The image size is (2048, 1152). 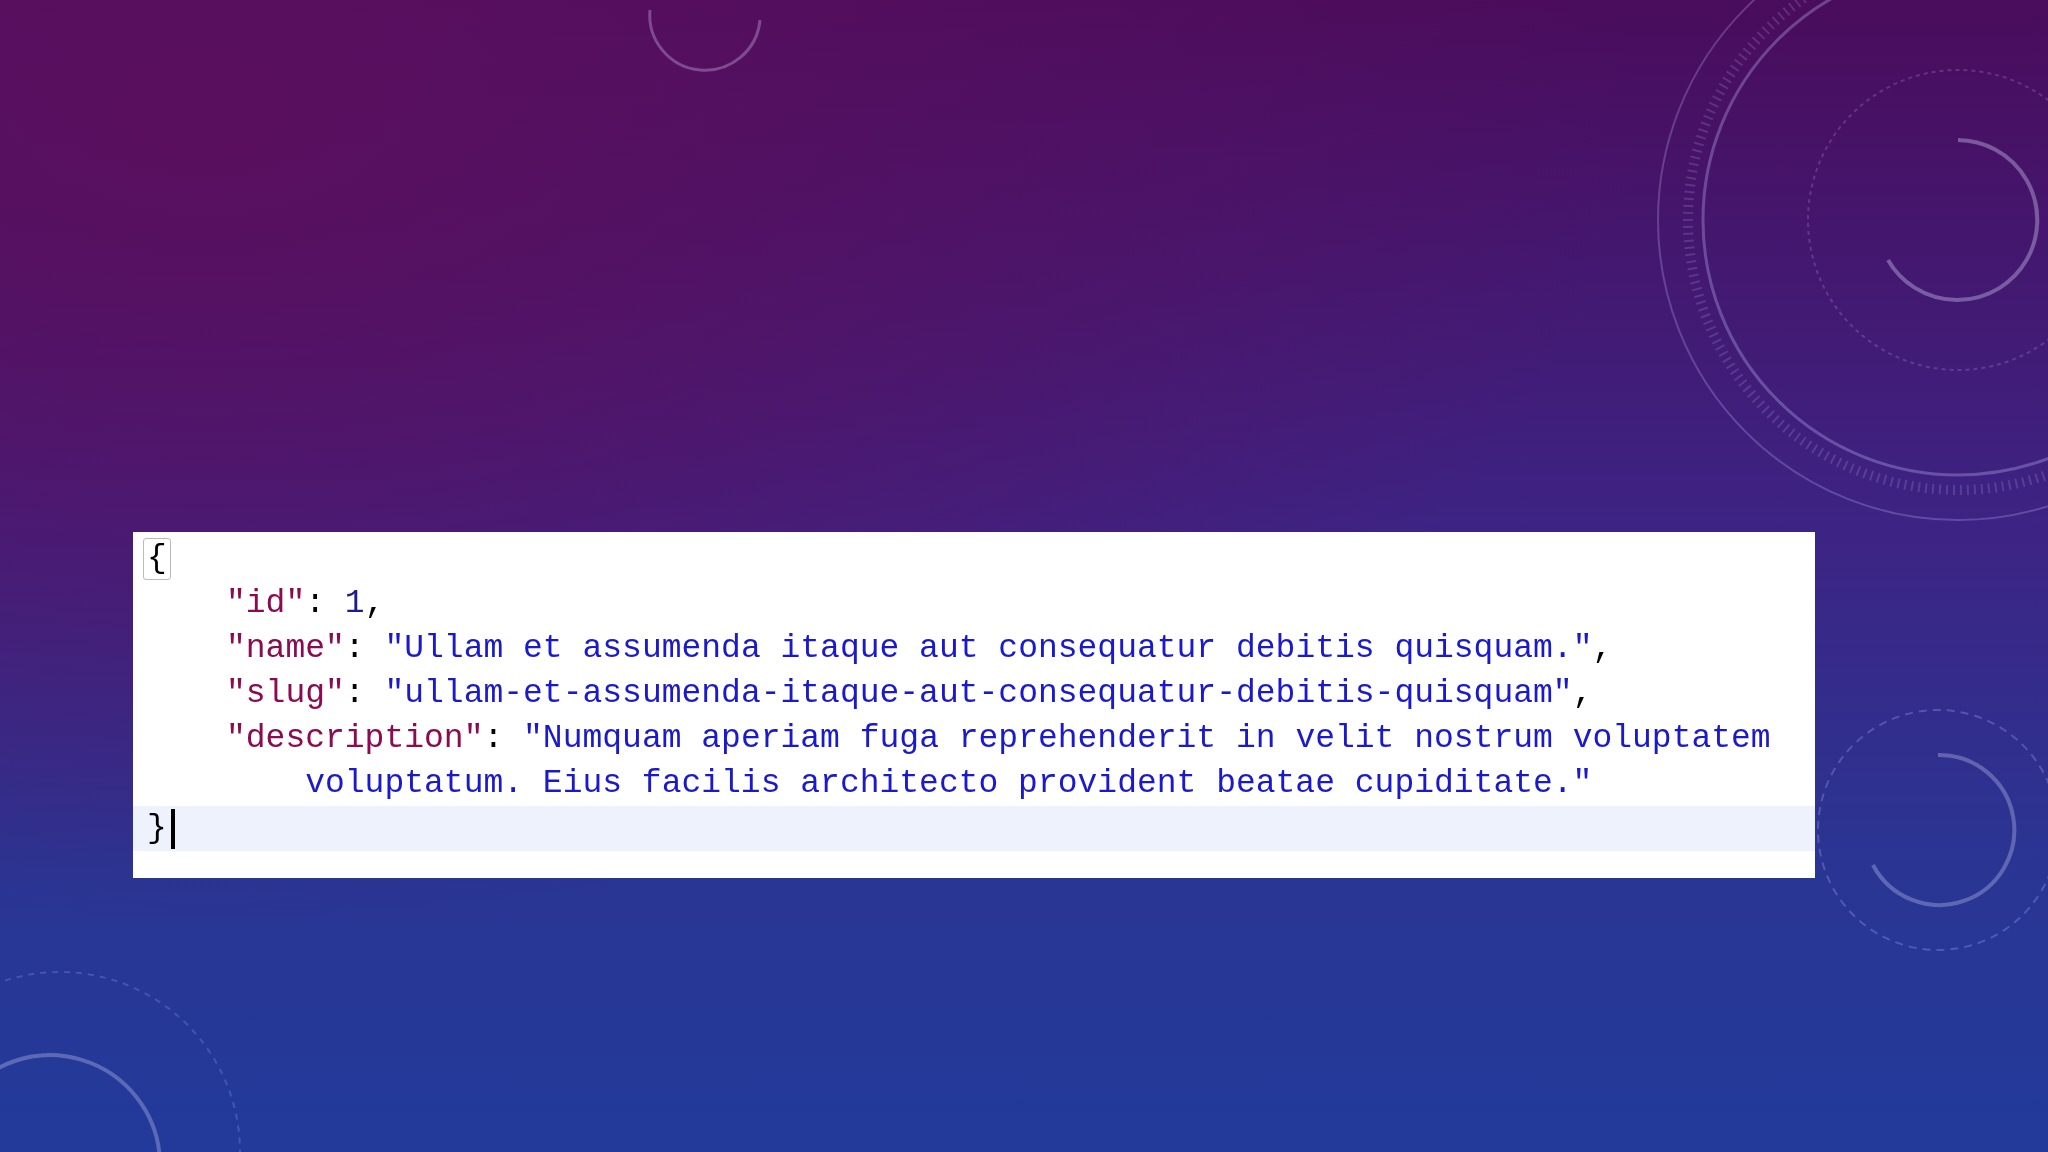 What do you see at coordinates (306, 604) in the screenshot?
I see `code-line: "id": 1,` at bounding box center [306, 604].